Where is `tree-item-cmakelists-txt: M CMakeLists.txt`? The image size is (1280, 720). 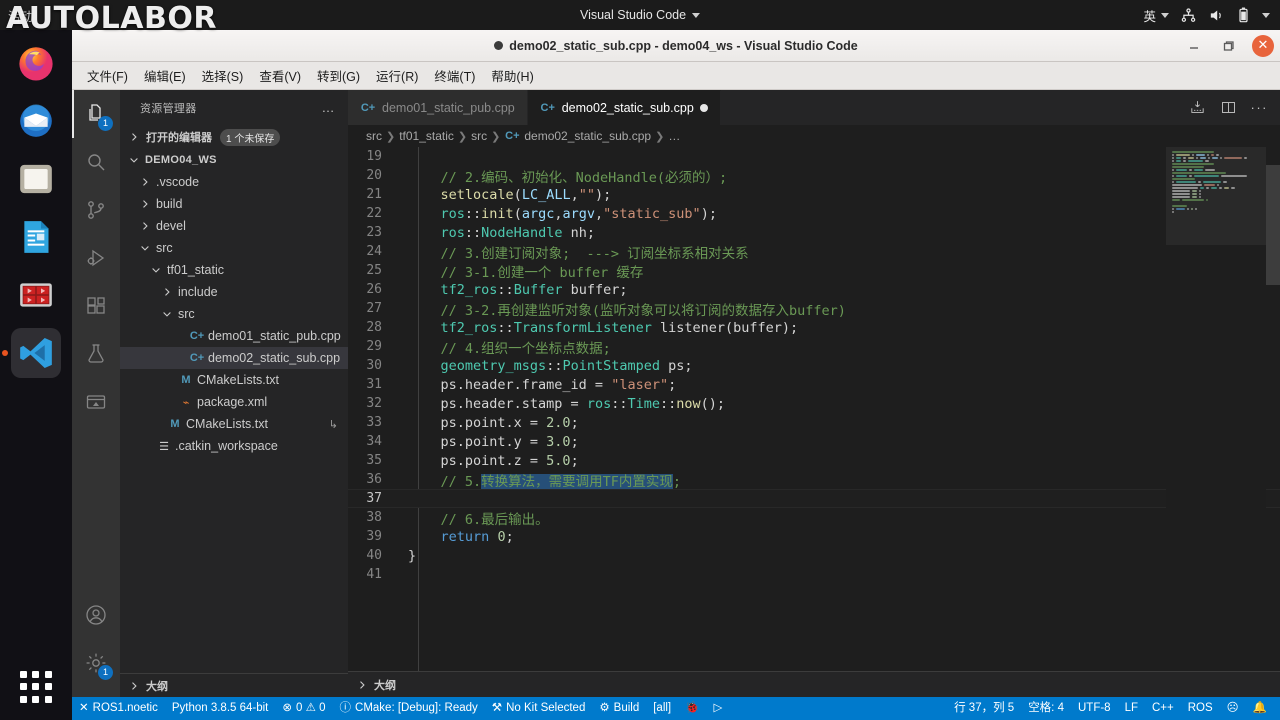 tree-item-cmakelists-txt: M CMakeLists.txt is located at coordinates (234, 380).